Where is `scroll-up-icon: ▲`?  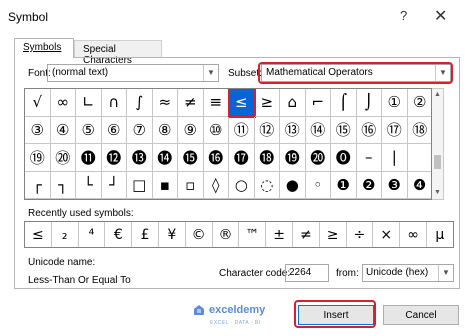 scroll-up-icon: ▲ is located at coordinates (437, 94).